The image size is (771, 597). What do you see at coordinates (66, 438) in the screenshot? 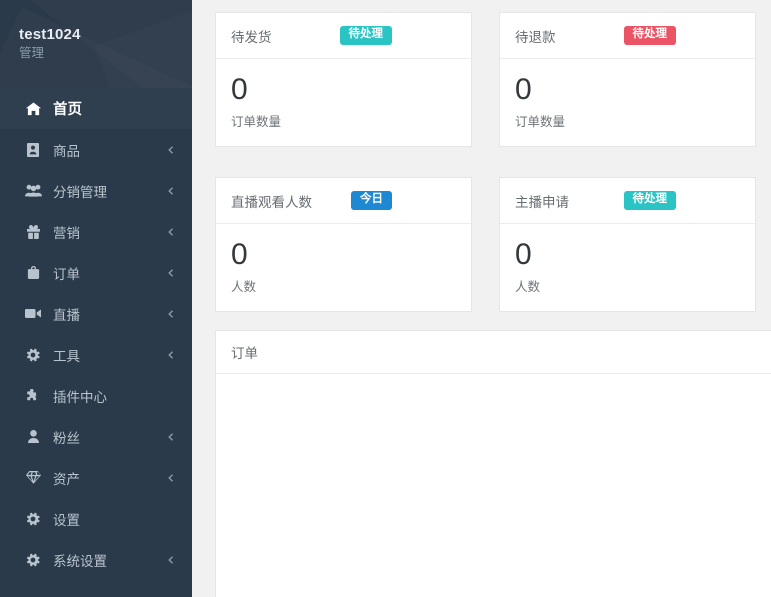
I see `sidebar-item-label: 粉丝` at bounding box center [66, 438].